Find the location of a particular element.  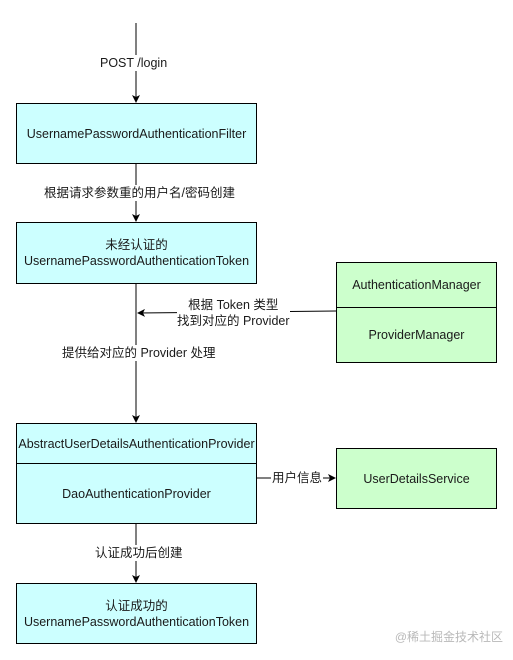

node-filter: UsernamePasswordAuthenticationFilter is located at coordinates (136, 133).